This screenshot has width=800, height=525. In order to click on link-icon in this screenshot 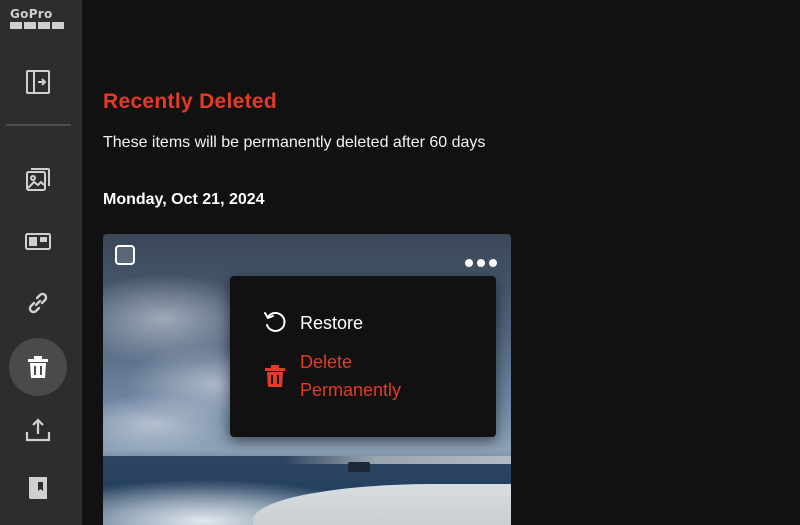, I will do `click(38, 303)`.